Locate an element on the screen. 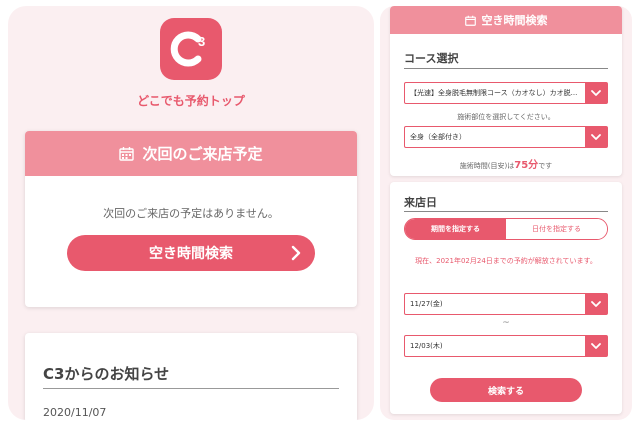  date-to-value: 12/03(木) is located at coordinates (426, 346).